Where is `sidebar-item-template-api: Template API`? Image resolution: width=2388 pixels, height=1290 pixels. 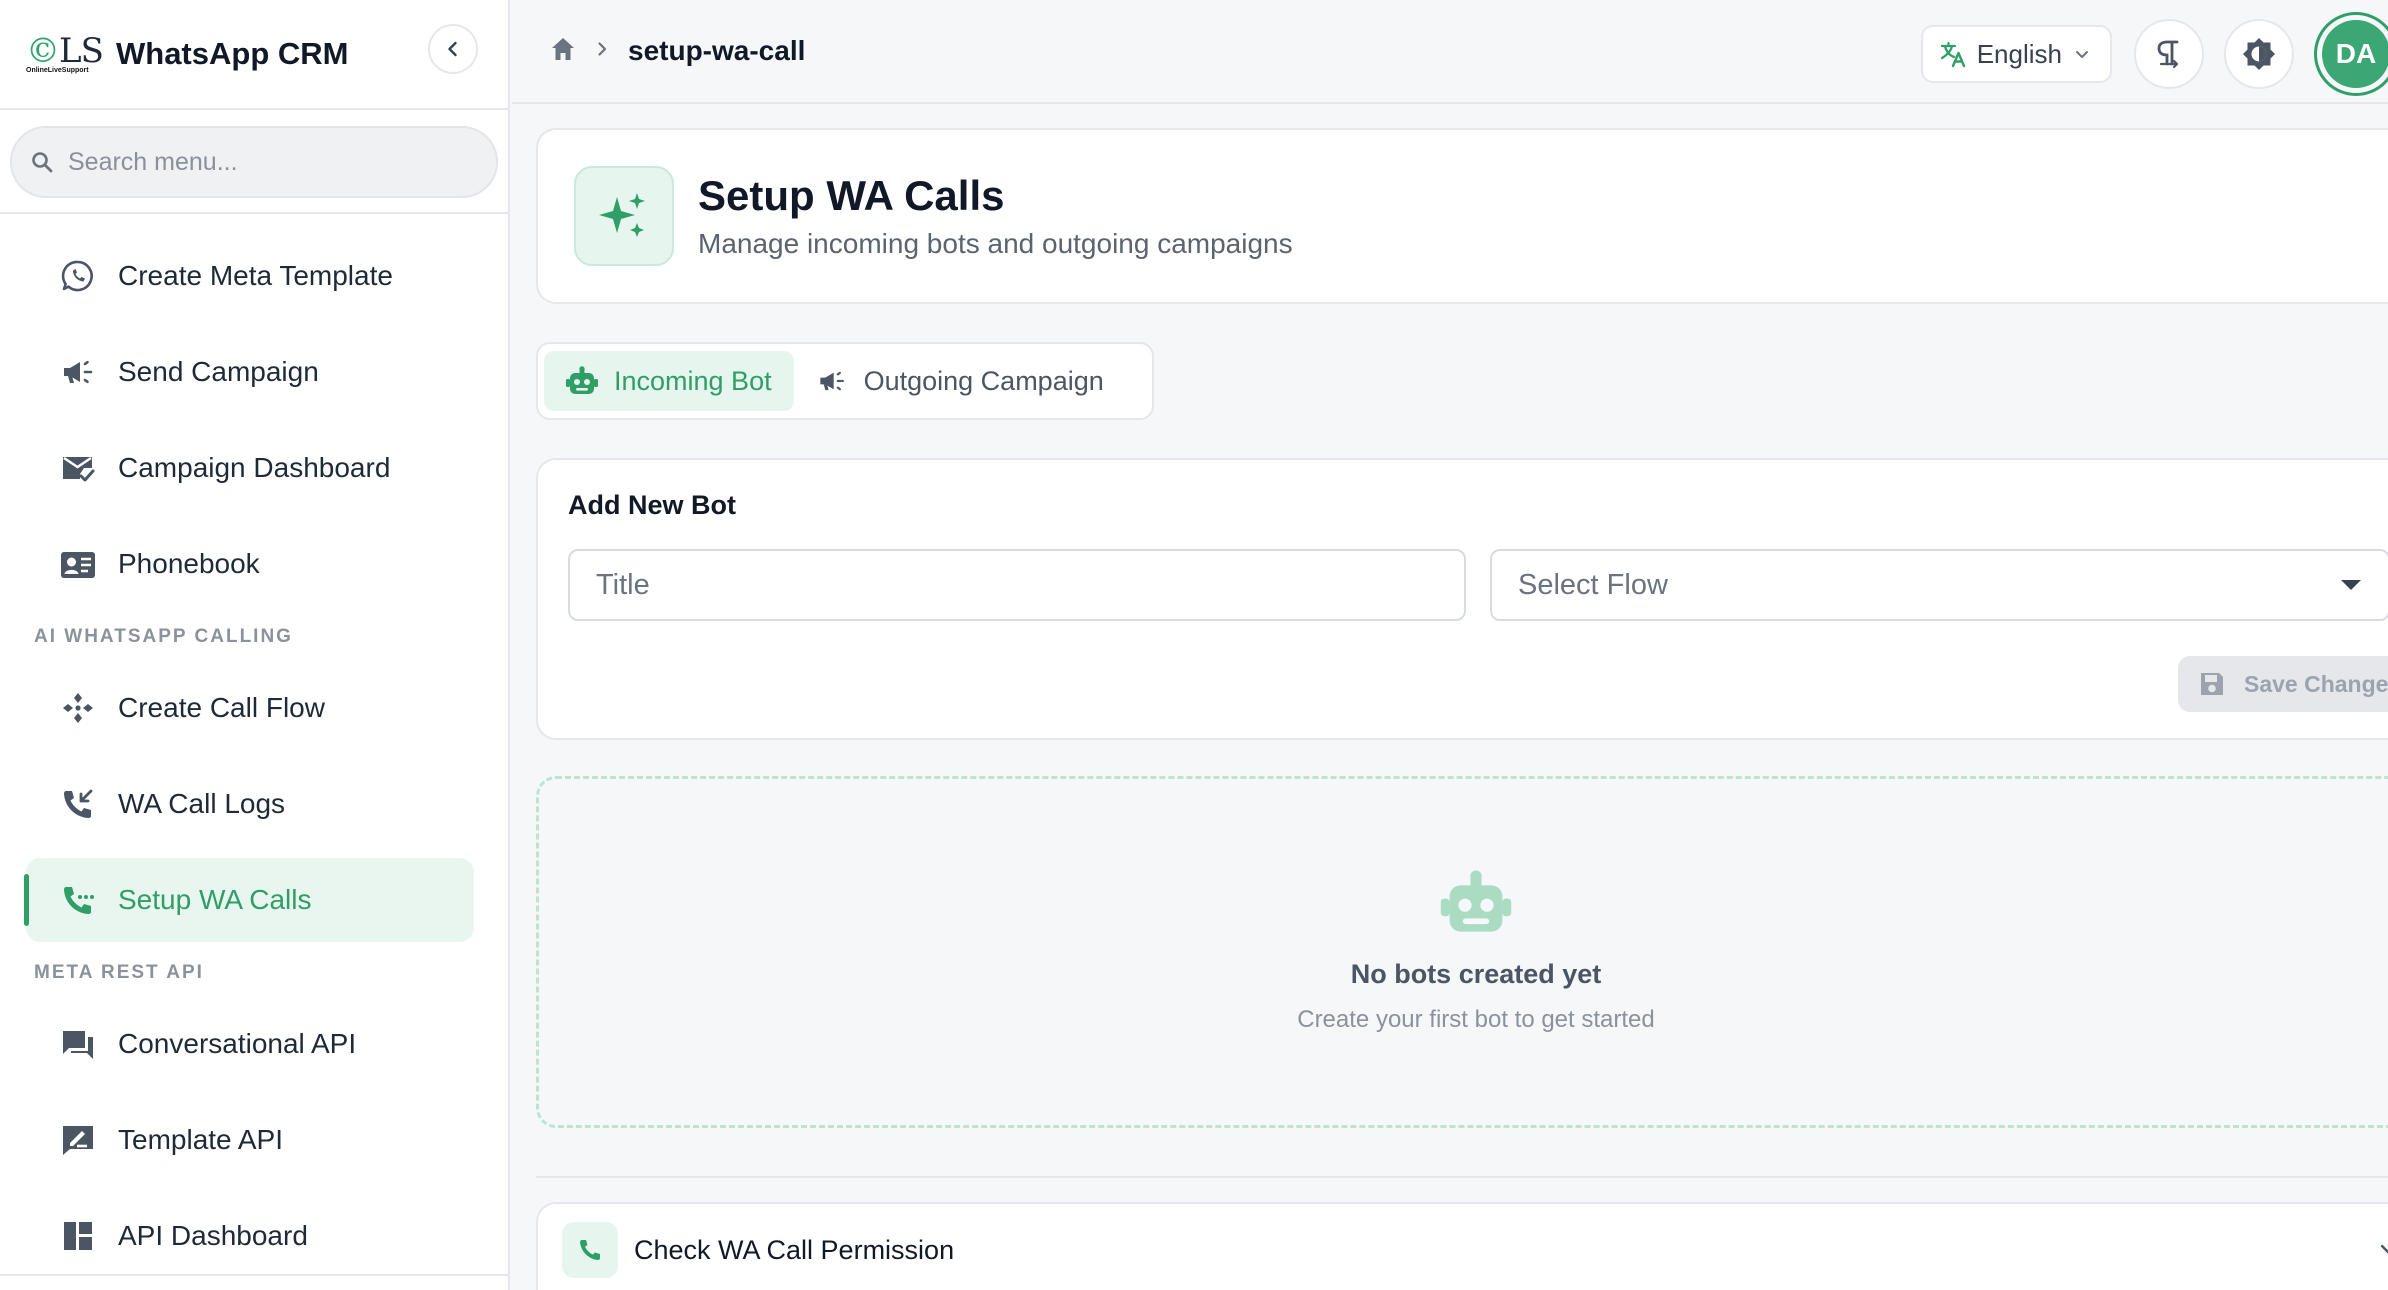
sidebar-item-template-api: Template API is located at coordinates (250, 1140).